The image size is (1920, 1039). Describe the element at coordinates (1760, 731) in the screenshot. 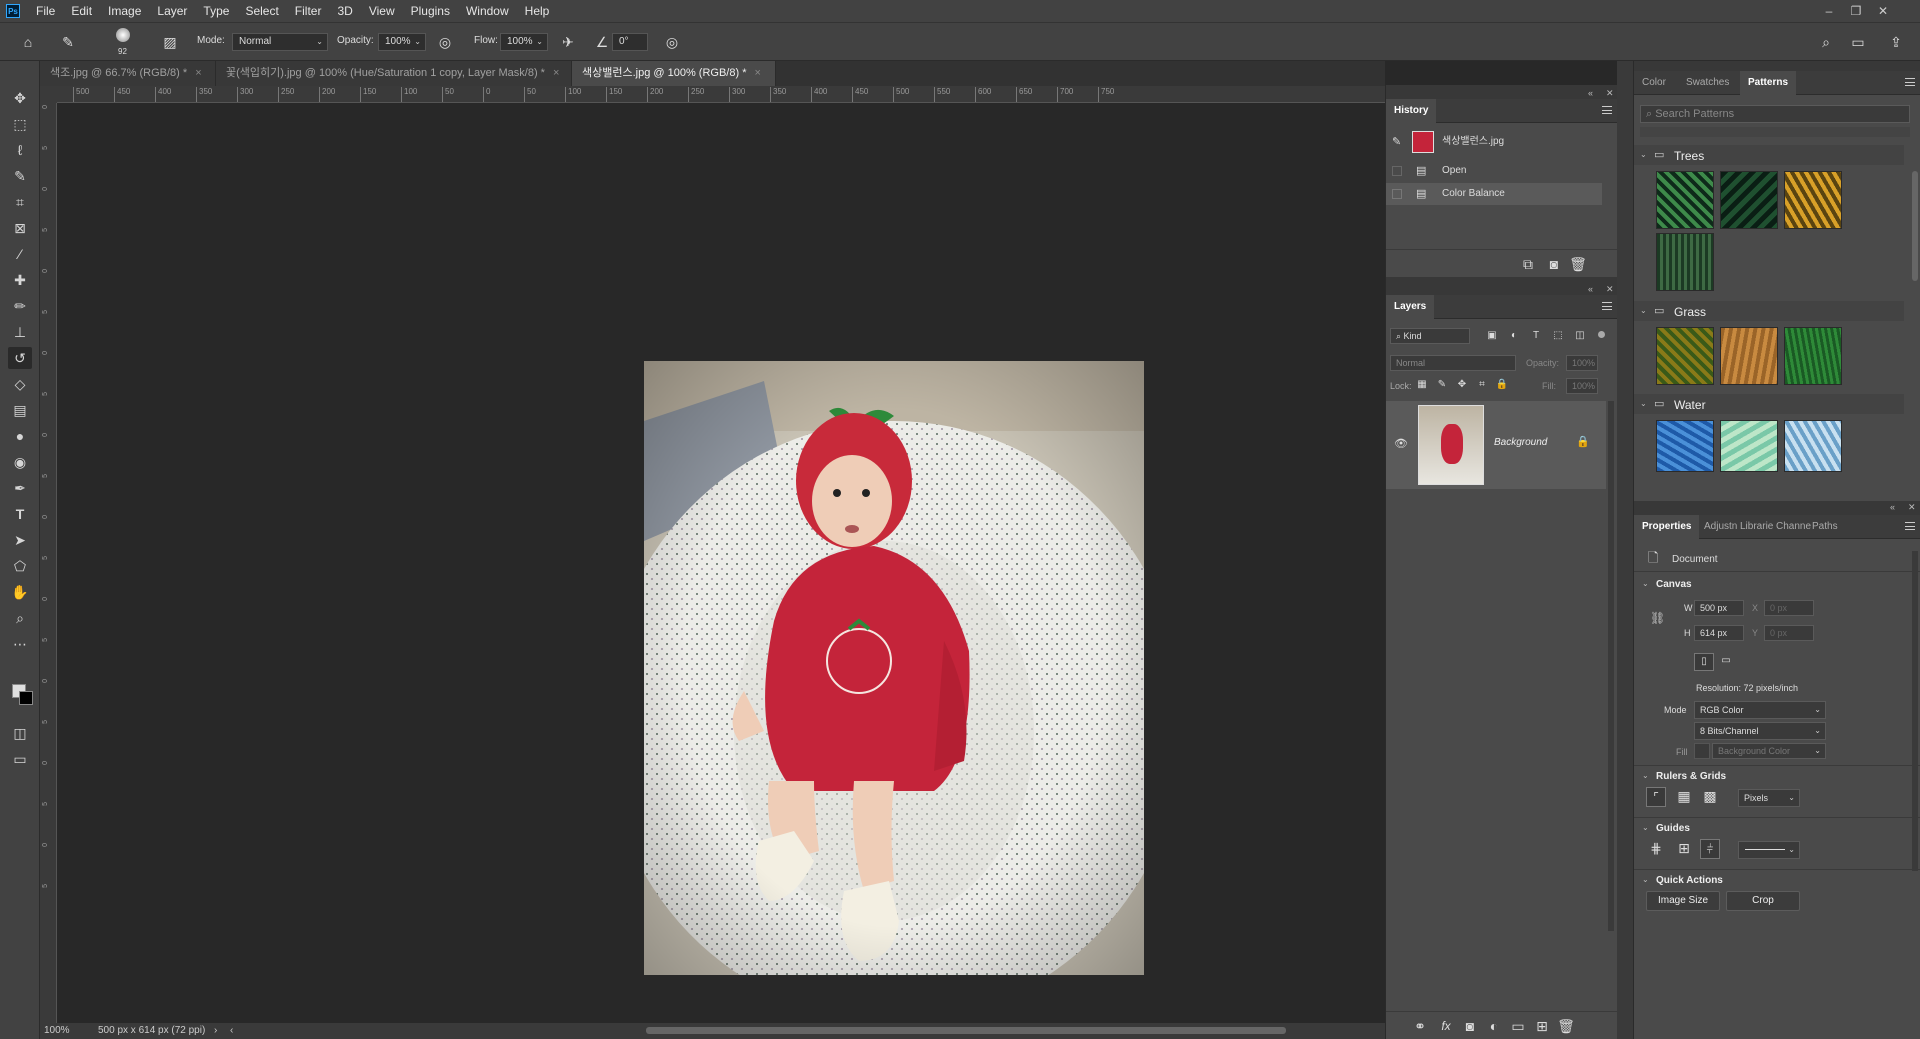

I see `bit-depth-select: 8 Bits/Channel ⌄` at that location.